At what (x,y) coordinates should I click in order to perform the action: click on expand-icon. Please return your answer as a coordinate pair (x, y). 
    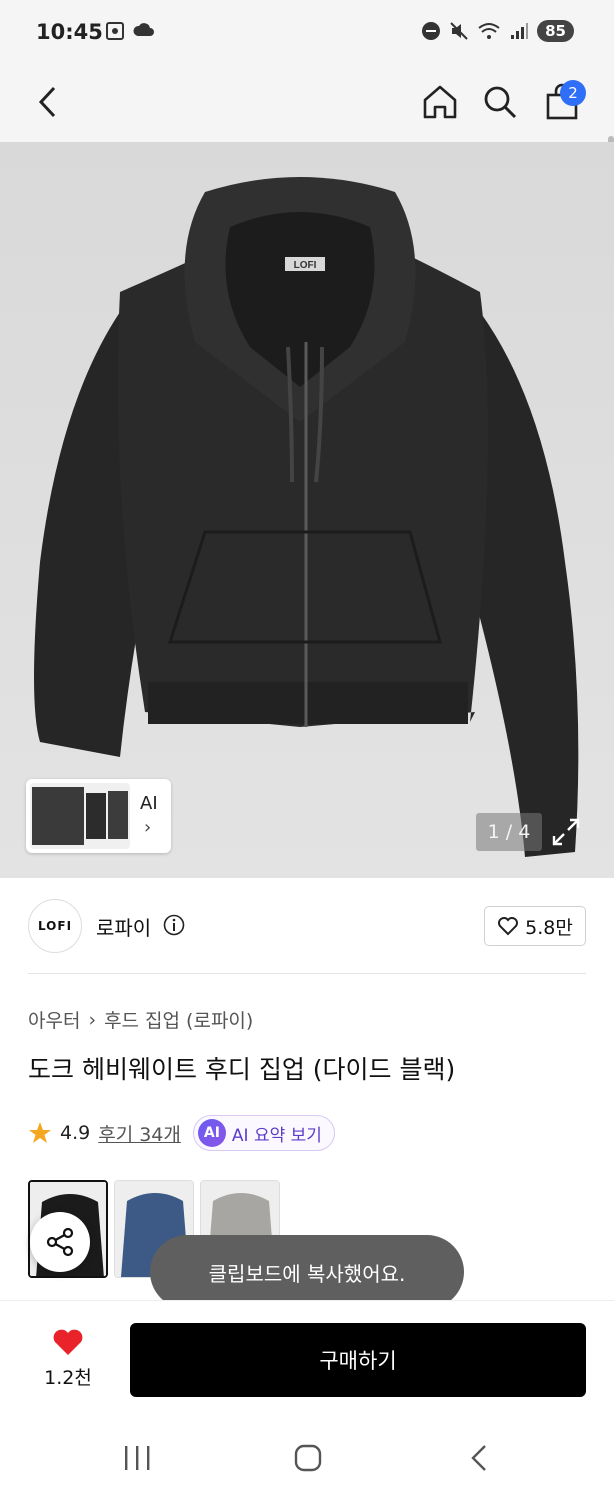
    Looking at the image, I should click on (566, 832).